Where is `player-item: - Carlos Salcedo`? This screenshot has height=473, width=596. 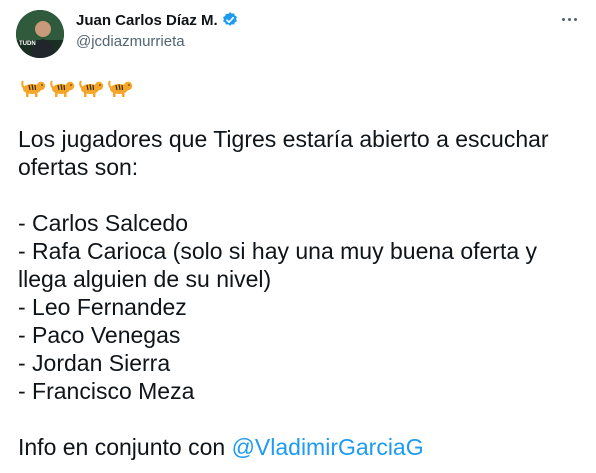
player-item: - Carlos Salcedo is located at coordinates (103, 223).